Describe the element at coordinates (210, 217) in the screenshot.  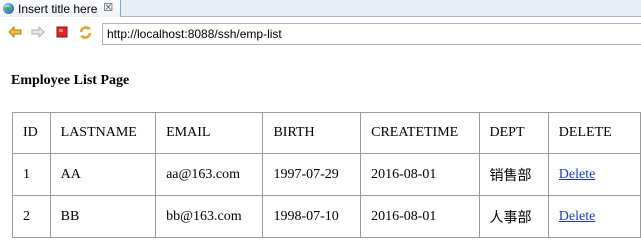
I see `cell-email: bb@163.com` at that location.